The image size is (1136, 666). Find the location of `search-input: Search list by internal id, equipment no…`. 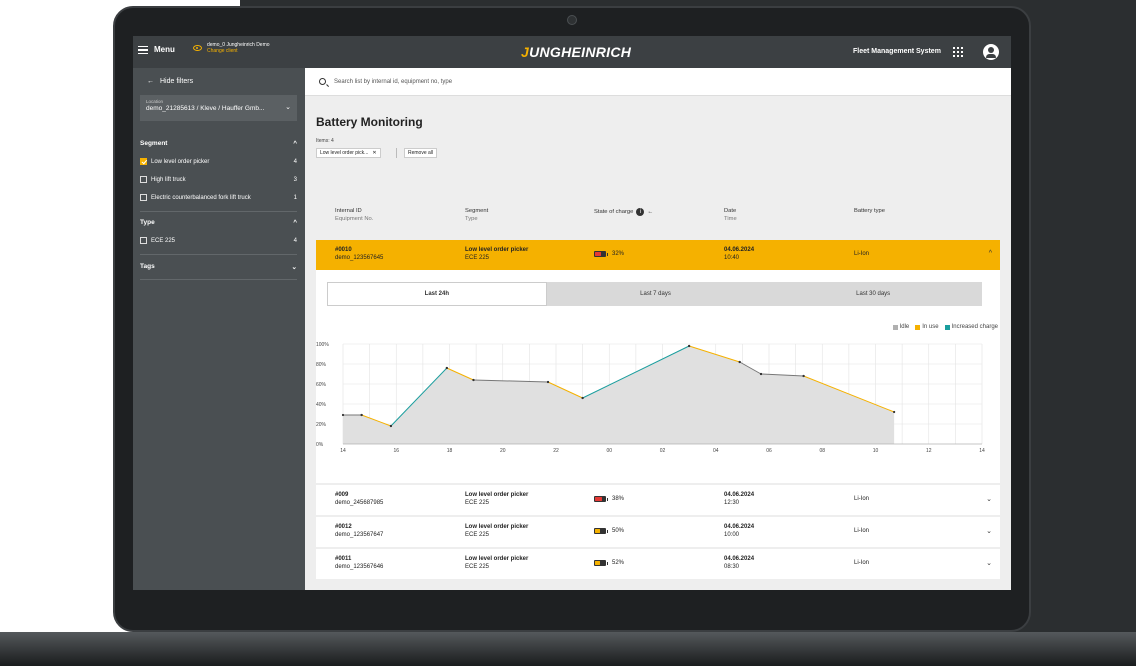

search-input: Search list by internal id, equipment no… is located at coordinates (393, 82).